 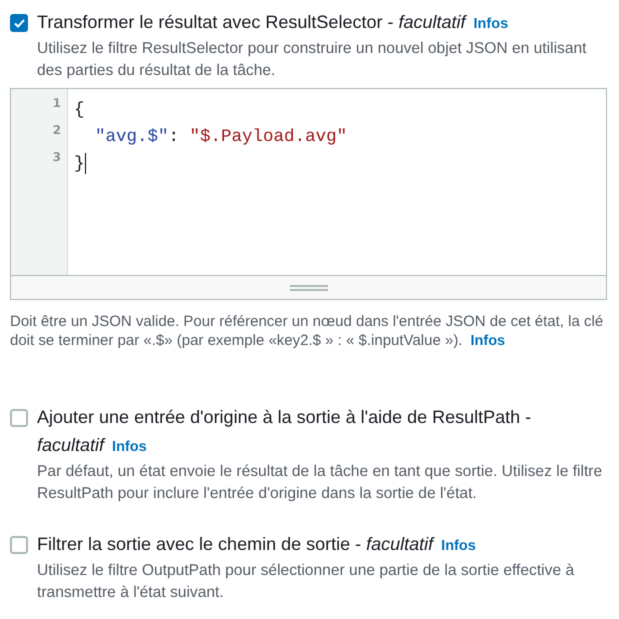 What do you see at coordinates (221, 136) in the screenshot?
I see `code-line: "avg.$": "$.Payload.avg"` at bounding box center [221, 136].